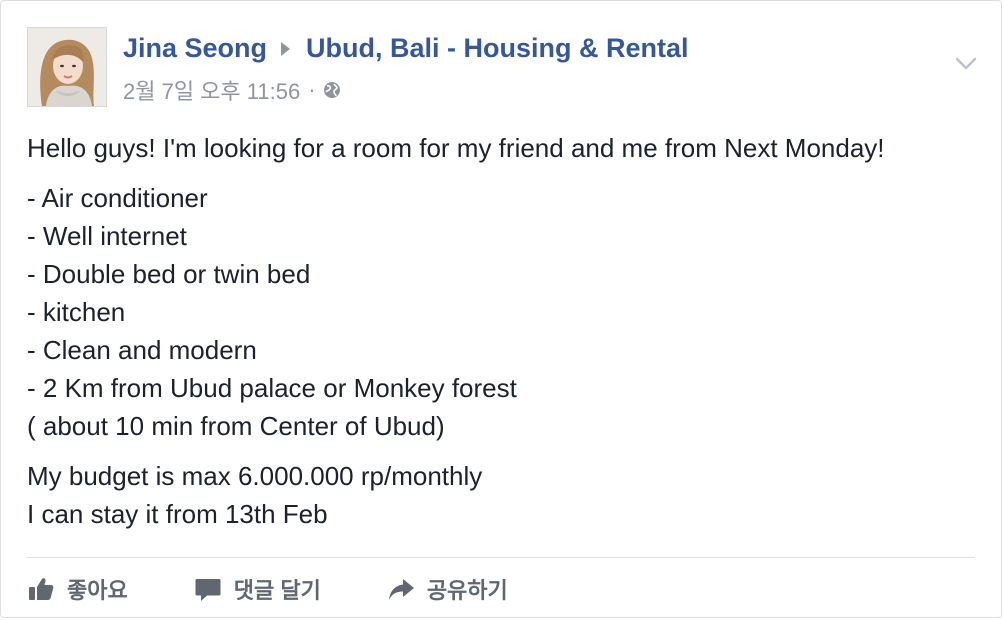  What do you see at coordinates (195, 48) in the screenshot?
I see `author-name-link: Jina Seong` at bounding box center [195, 48].